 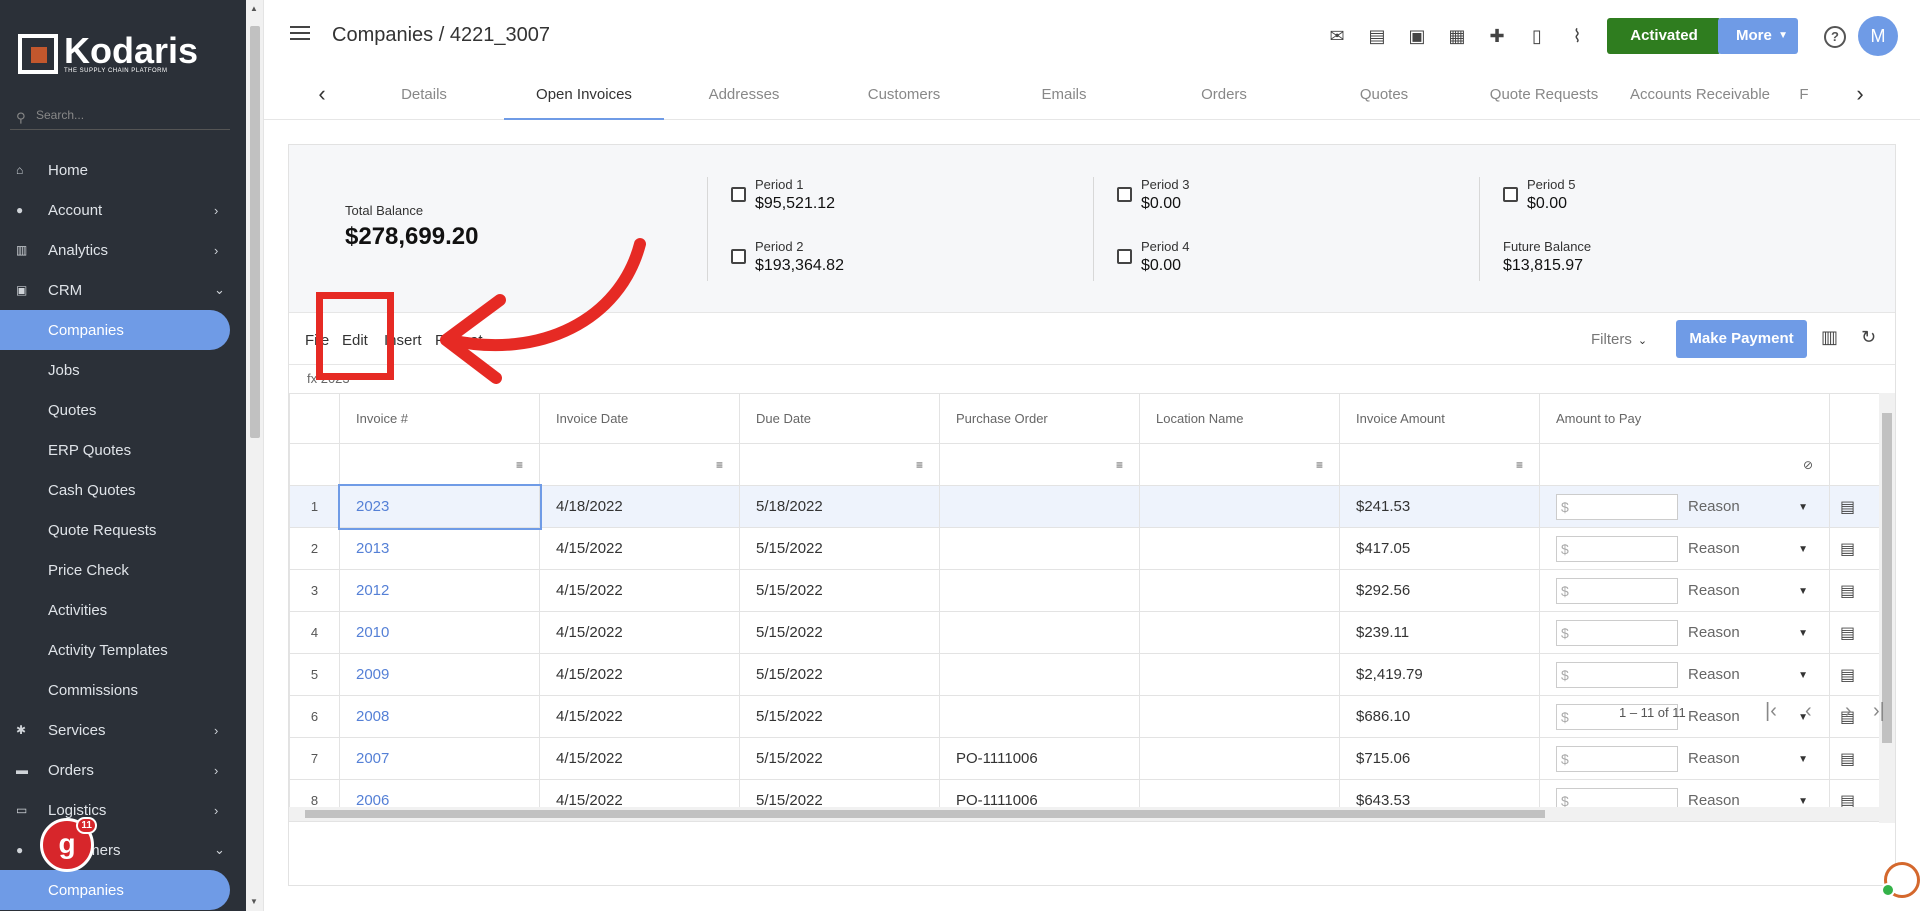 What do you see at coordinates (1741, 339) in the screenshot?
I see `make-payment-button: Make Payment` at bounding box center [1741, 339].